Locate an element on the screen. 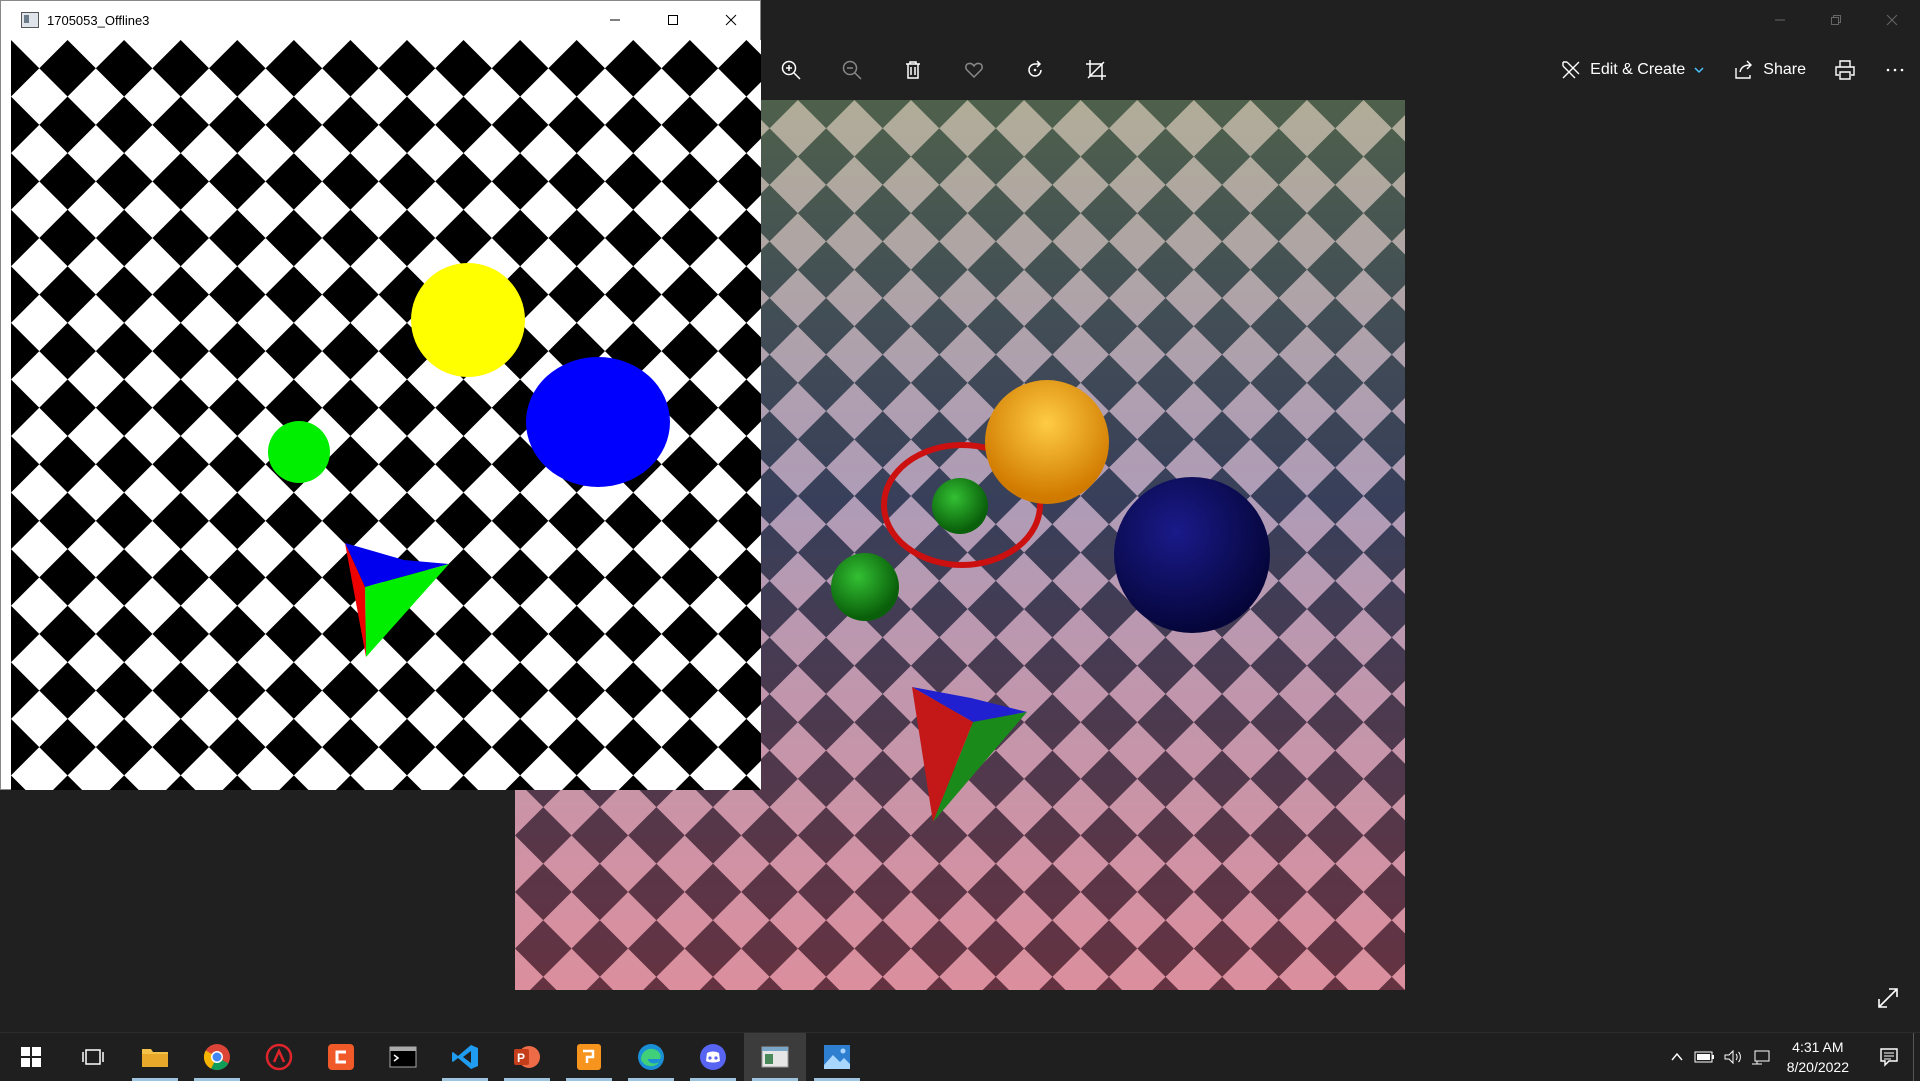 Image resolution: width=1920 pixels, height=1081 pixels. more-icon is located at coordinates (1895, 70).